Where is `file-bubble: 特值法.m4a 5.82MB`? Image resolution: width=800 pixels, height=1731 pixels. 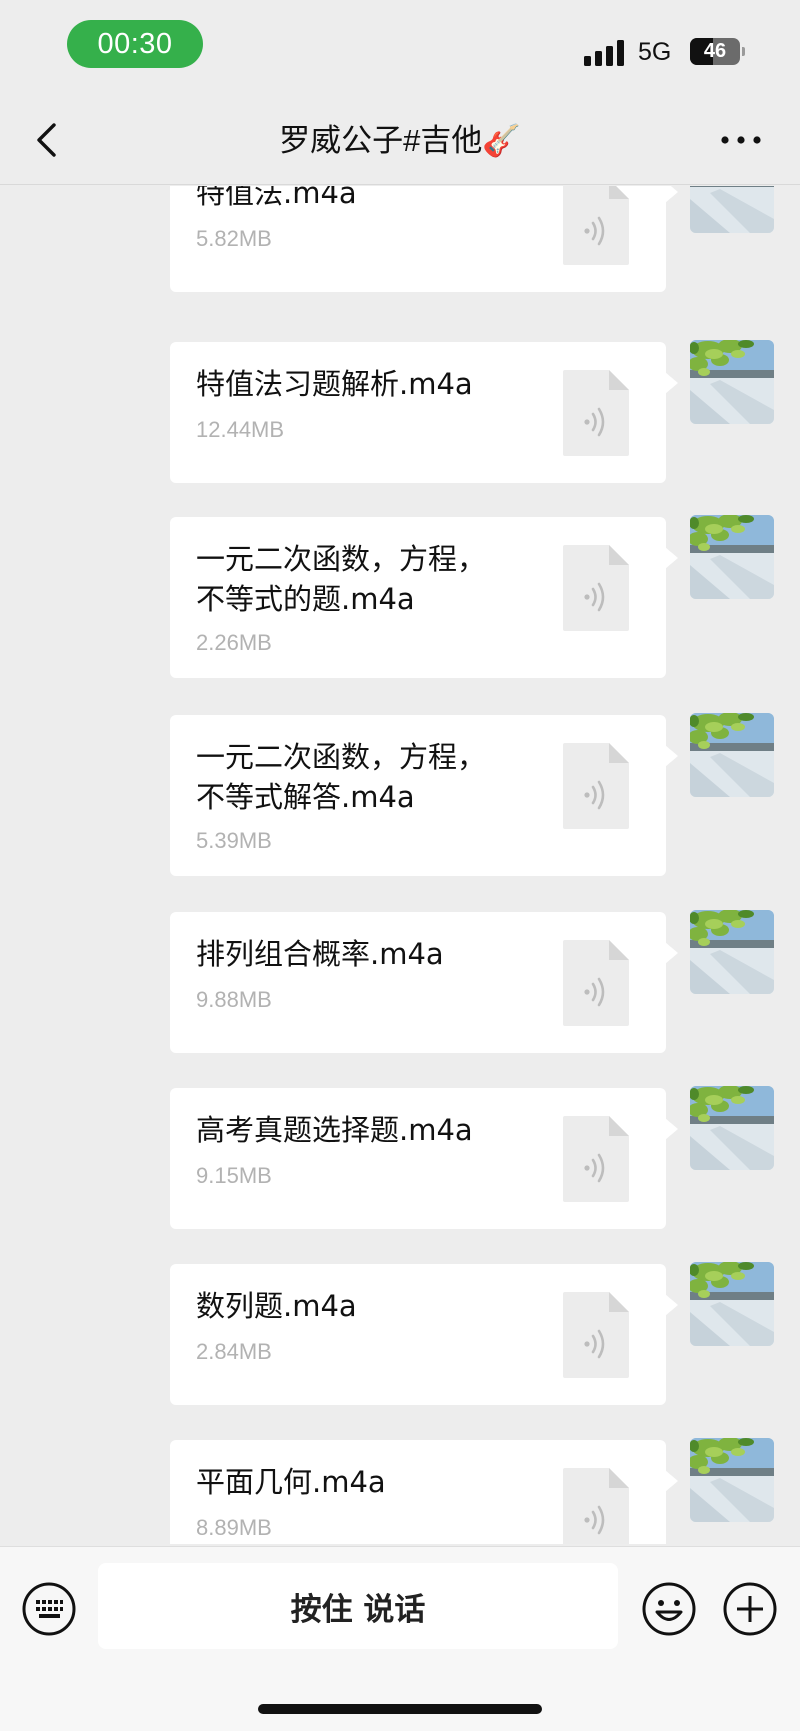 file-bubble: 特值法.m4a 5.82MB is located at coordinates (424, 239).